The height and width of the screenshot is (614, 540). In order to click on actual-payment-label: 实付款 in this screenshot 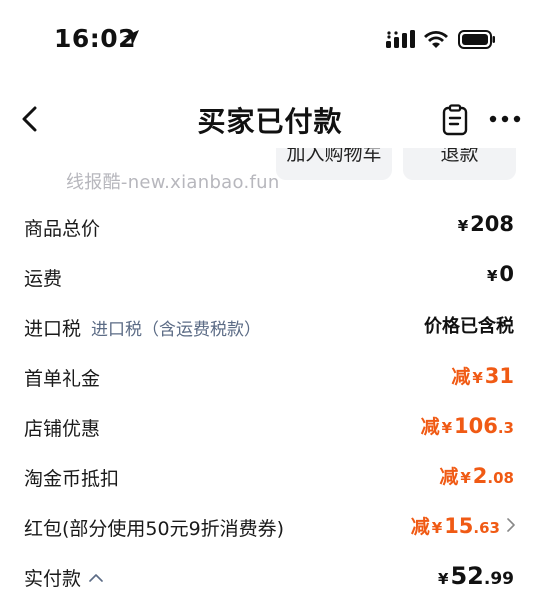, I will do `click(53, 579)`.